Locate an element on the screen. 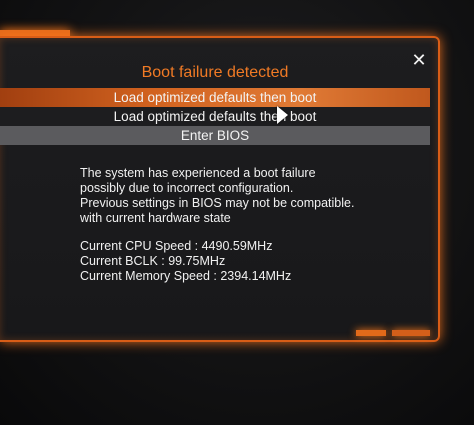 This screenshot has height=425, width=474. message-line: with current hardware state is located at coordinates (155, 218).